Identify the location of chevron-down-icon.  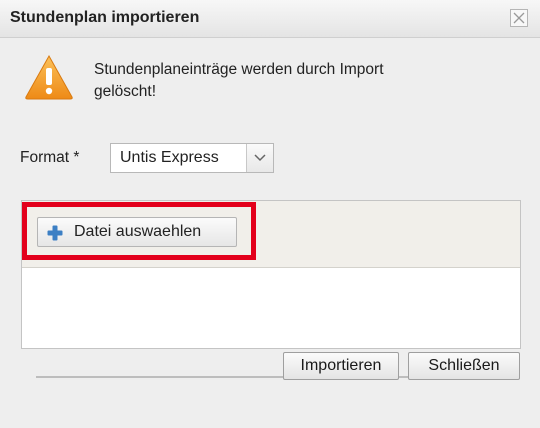
(260, 158).